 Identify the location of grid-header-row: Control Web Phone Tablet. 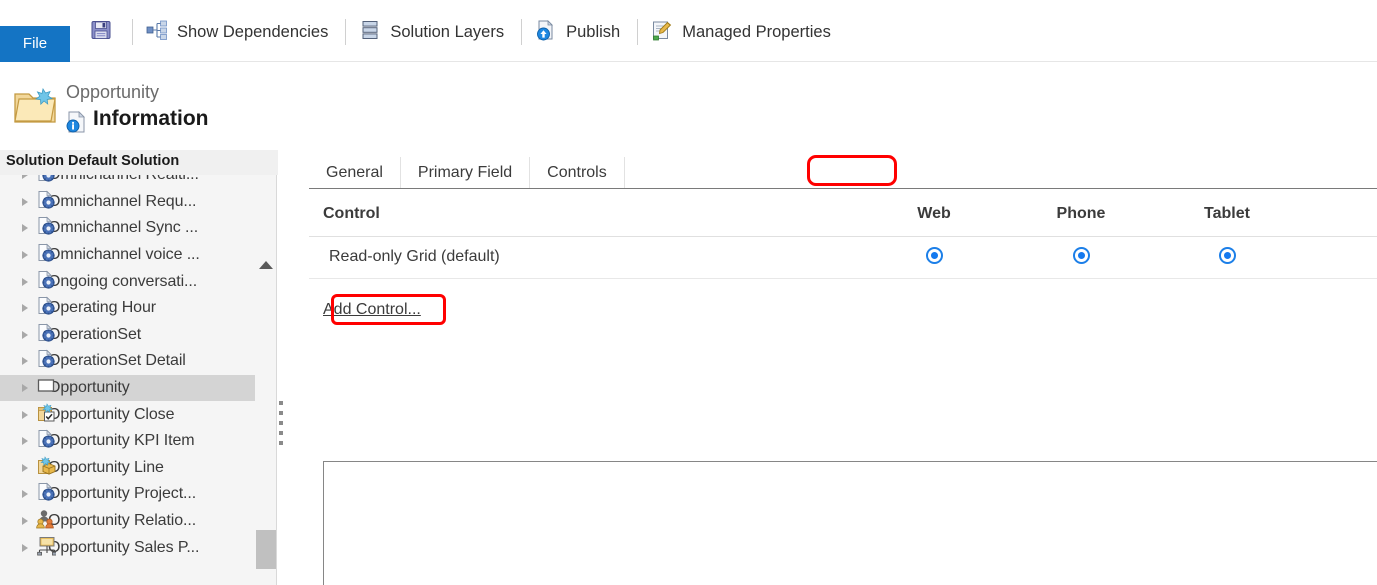
(843, 213).